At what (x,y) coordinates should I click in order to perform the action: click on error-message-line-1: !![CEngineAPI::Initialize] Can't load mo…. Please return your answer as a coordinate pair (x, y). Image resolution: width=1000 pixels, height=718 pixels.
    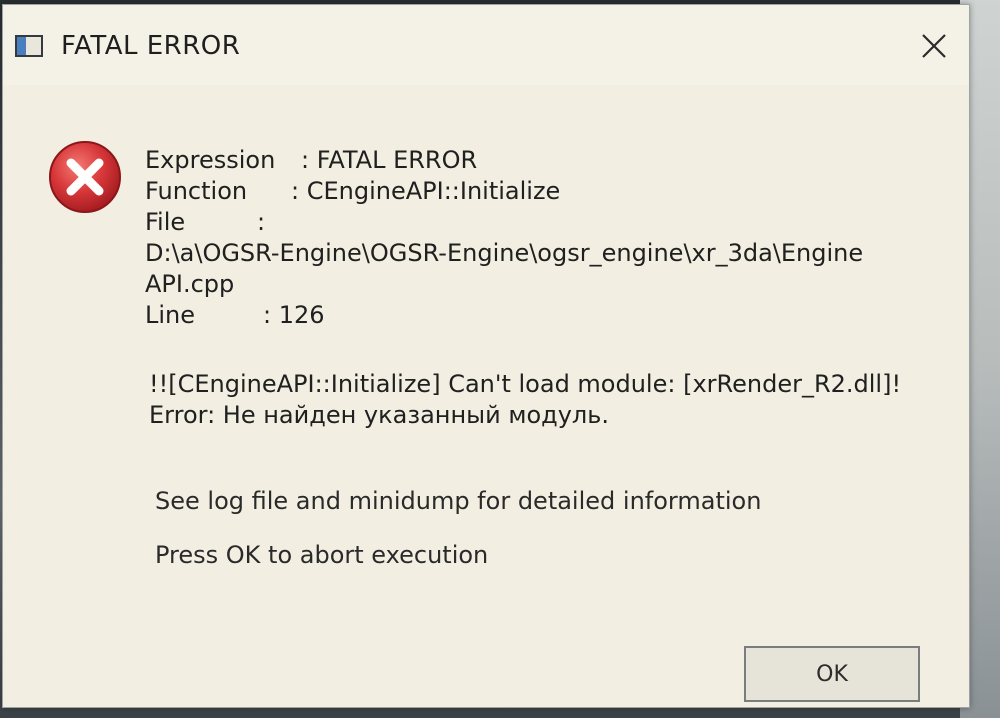
    Looking at the image, I should click on (525, 384).